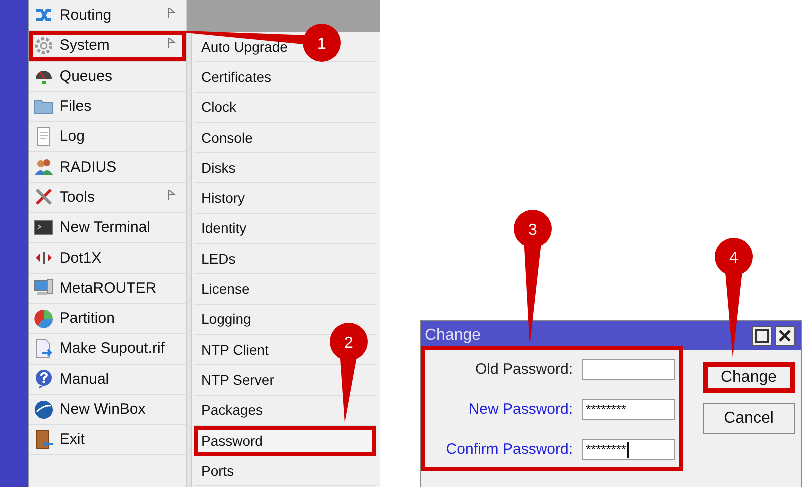 The width and height of the screenshot is (807, 487). What do you see at coordinates (285, 168) in the screenshot?
I see `submenu-item: Disks` at bounding box center [285, 168].